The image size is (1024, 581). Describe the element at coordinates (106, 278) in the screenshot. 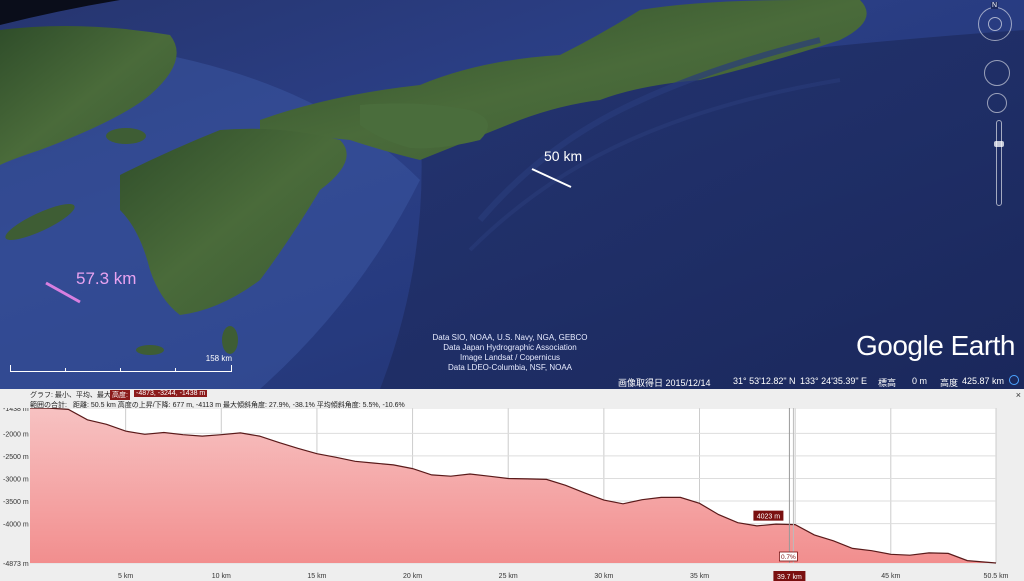

I see `measure-label-57km: 57.3 km` at that location.